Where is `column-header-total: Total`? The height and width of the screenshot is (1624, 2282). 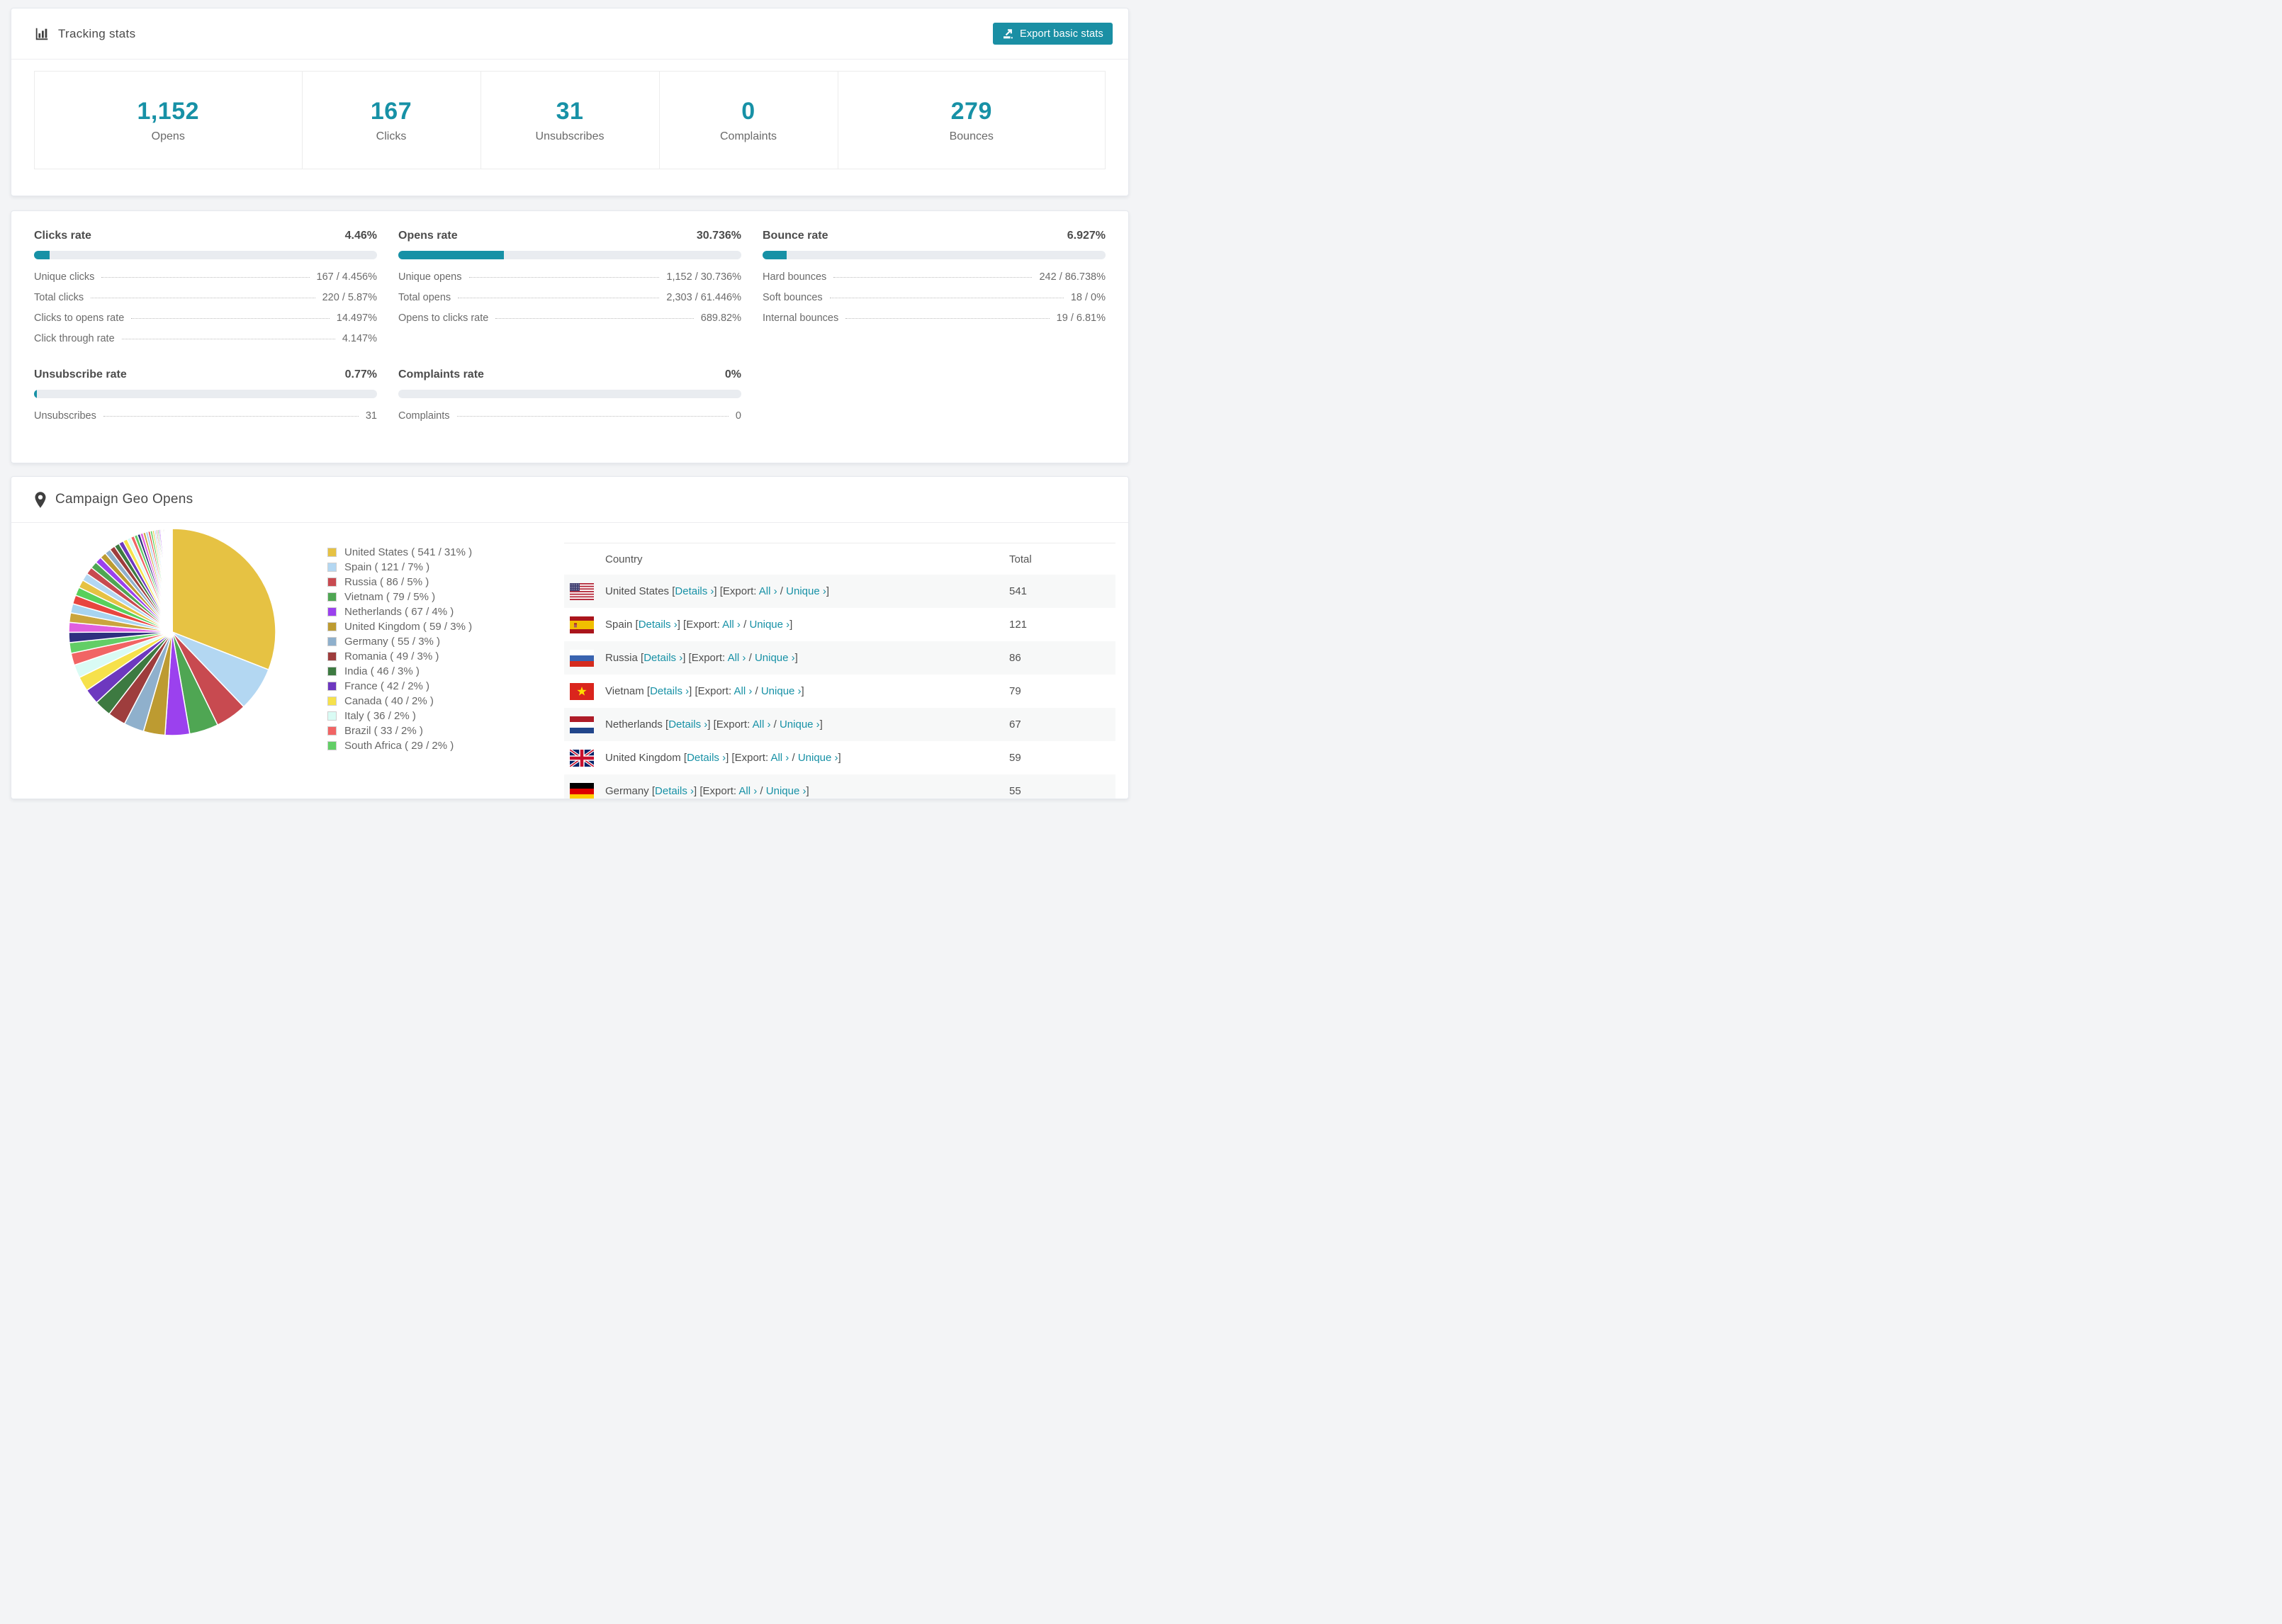 column-header-total: Total is located at coordinates (1020, 559).